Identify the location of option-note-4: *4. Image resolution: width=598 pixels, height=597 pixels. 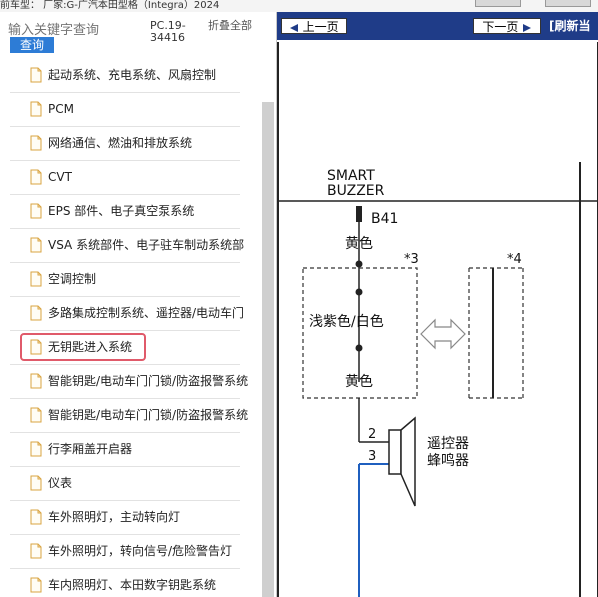
(514, 259).